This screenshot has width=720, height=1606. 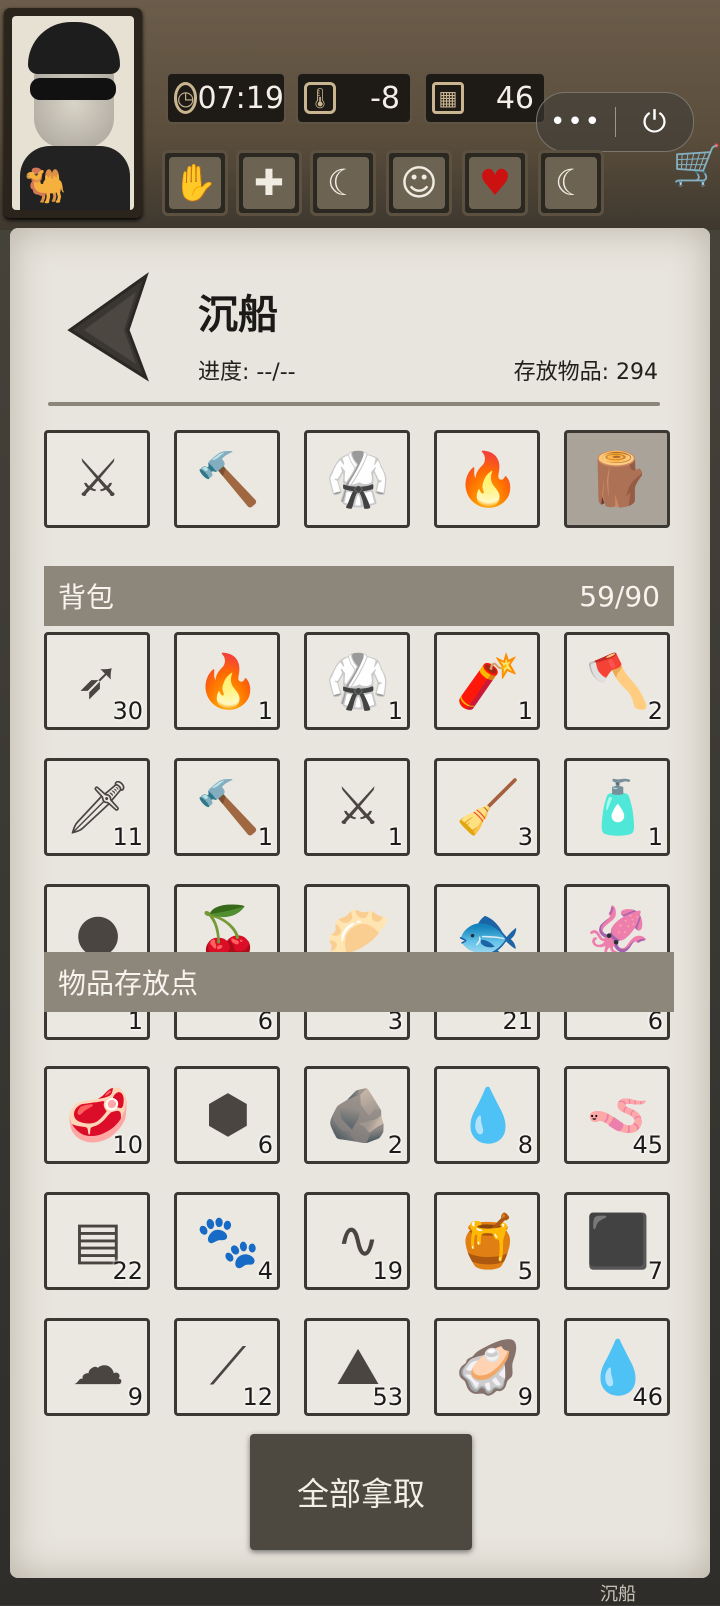 I want to click on item-slot: ⬛ 7, so click(x=617, y=1241).